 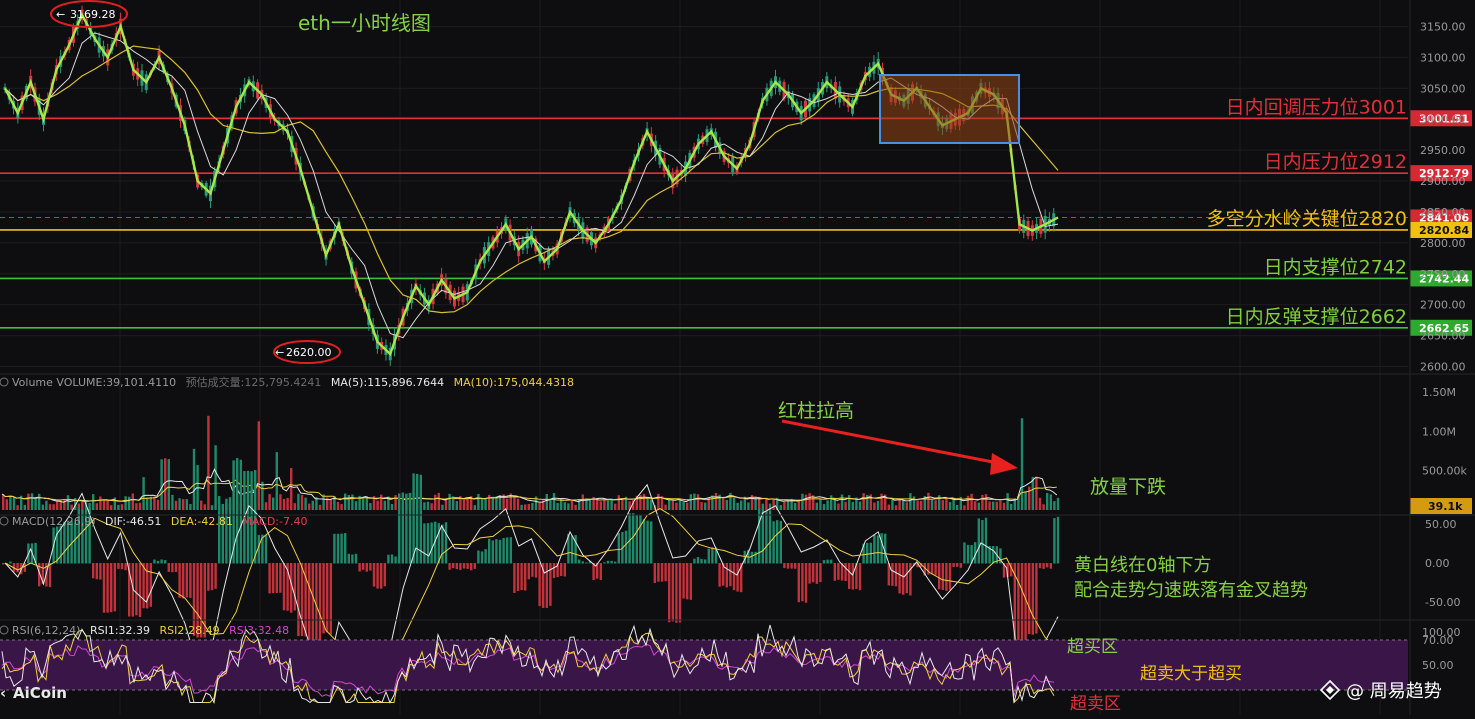 I want to click on price-tick-label: 2750.00, so click(x=1443, y=274).